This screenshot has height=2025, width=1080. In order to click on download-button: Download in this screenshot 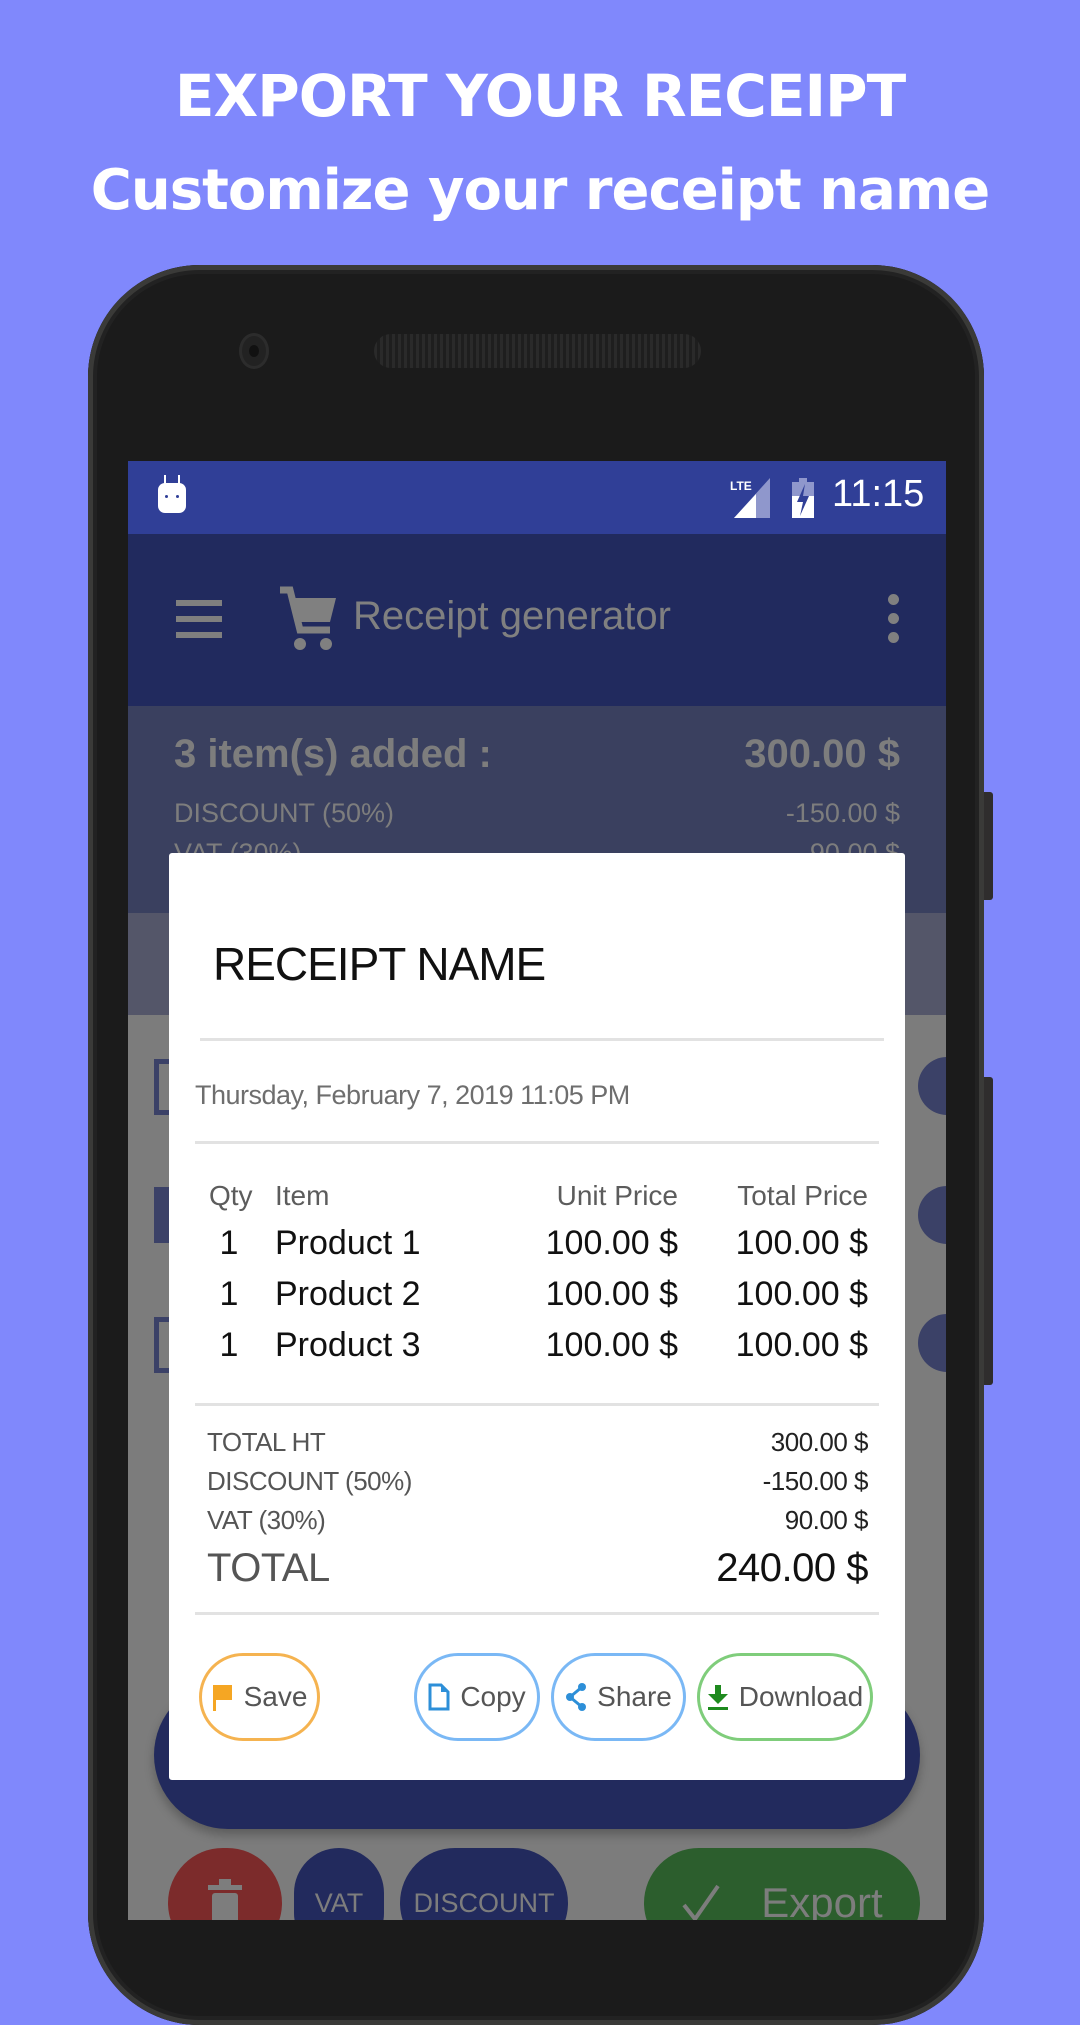, I will do `click(785, 1697)`.